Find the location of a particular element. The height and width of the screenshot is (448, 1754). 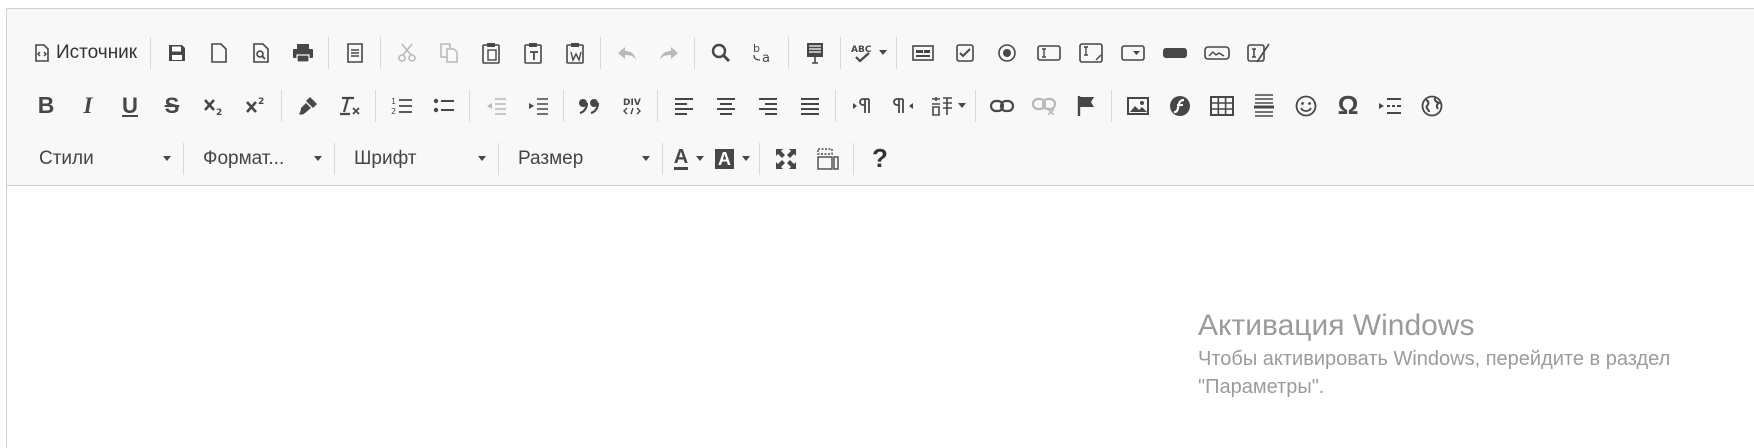

font-dropdown: Шрифт is located at coordinates (417, 159).